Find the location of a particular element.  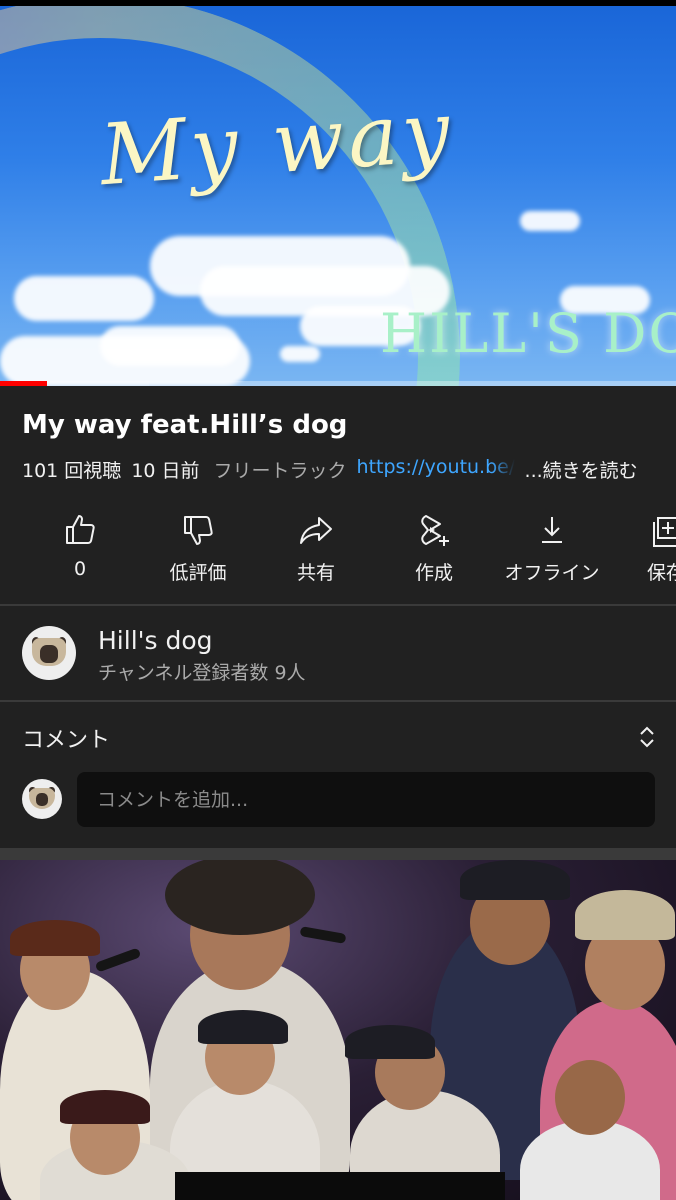

user-avatar is located at coordinates (42, 799).